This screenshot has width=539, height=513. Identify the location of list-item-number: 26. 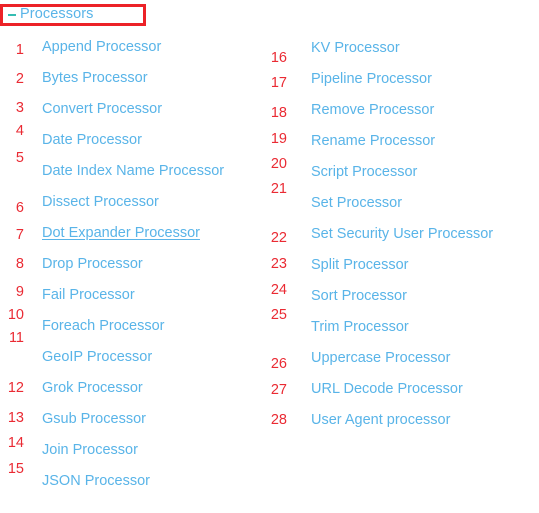
(278, 364).